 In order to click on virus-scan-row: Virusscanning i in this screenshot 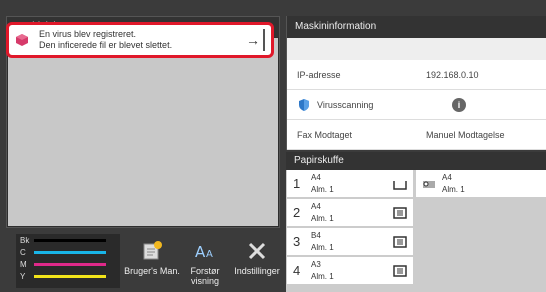, I will do `click(416, 105)`.